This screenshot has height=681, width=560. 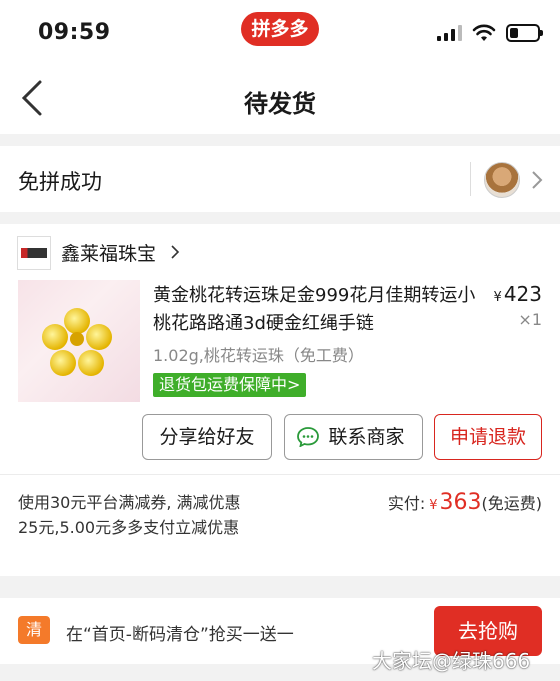 I want to click on avatar, so click(x=502, y=180).